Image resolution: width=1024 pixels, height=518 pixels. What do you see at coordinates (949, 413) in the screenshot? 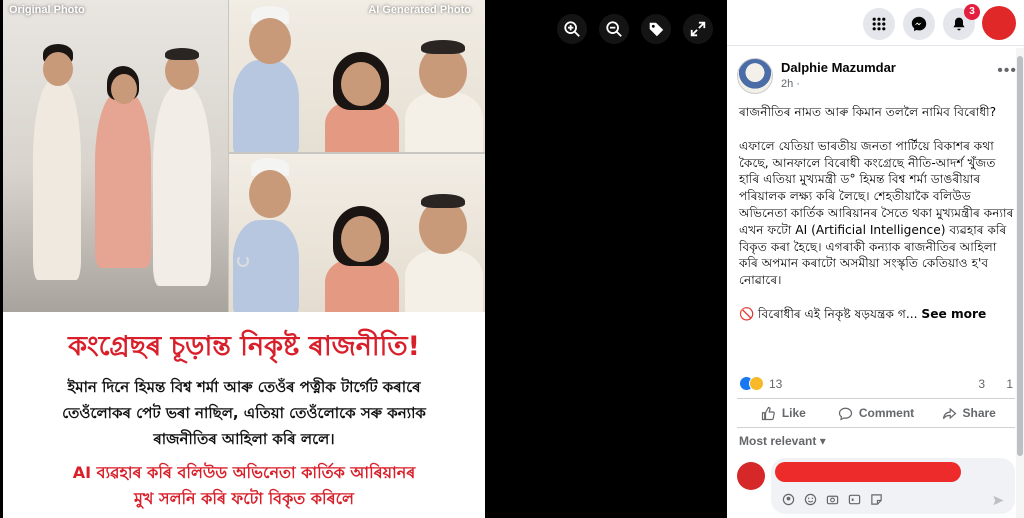
I see `share-icon` at bounding box center [949, 413].